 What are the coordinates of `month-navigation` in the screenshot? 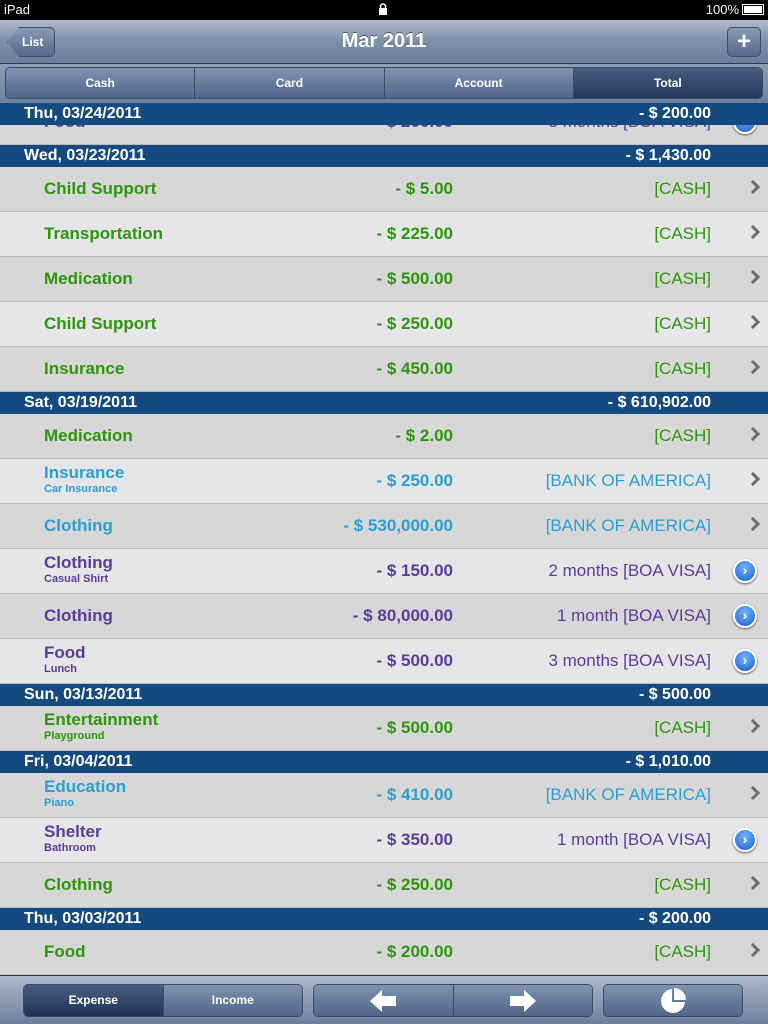 It's located at (453, 1000).